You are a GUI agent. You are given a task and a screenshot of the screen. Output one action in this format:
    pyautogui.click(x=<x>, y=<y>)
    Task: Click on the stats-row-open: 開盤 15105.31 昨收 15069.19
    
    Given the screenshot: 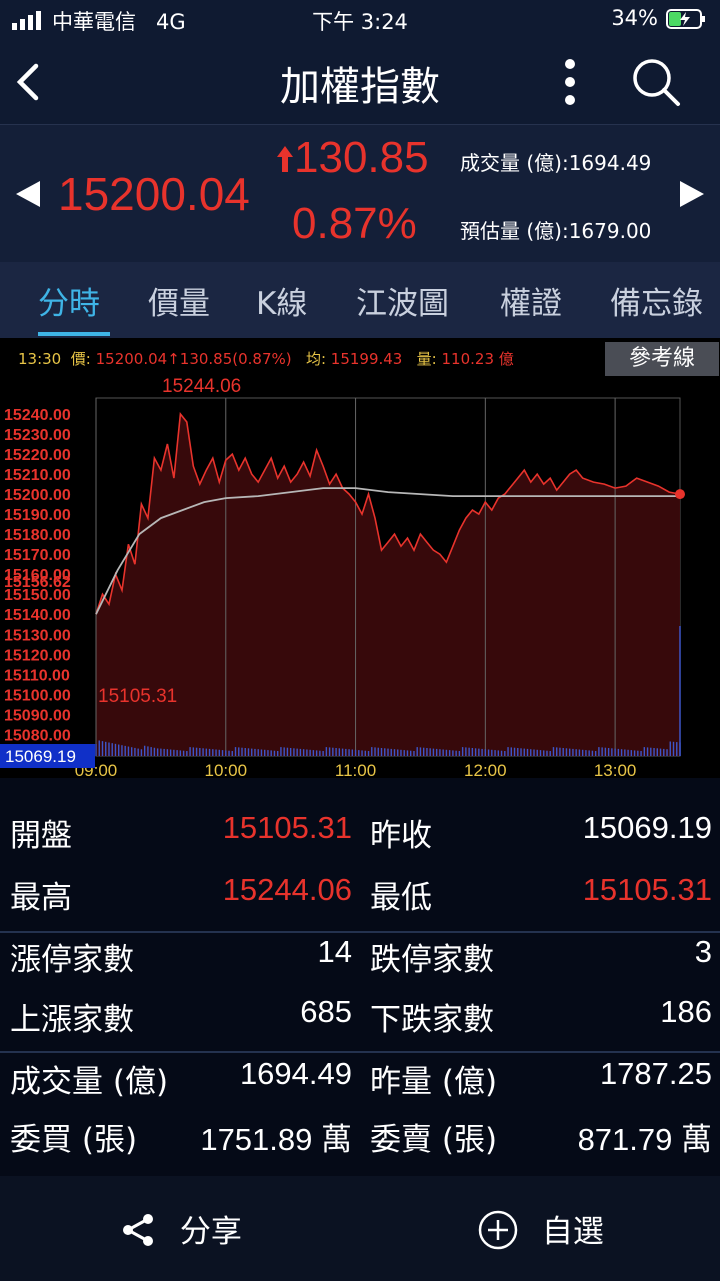 What is the action you would take?
    pyautogui.click(x=360, y=840)
    